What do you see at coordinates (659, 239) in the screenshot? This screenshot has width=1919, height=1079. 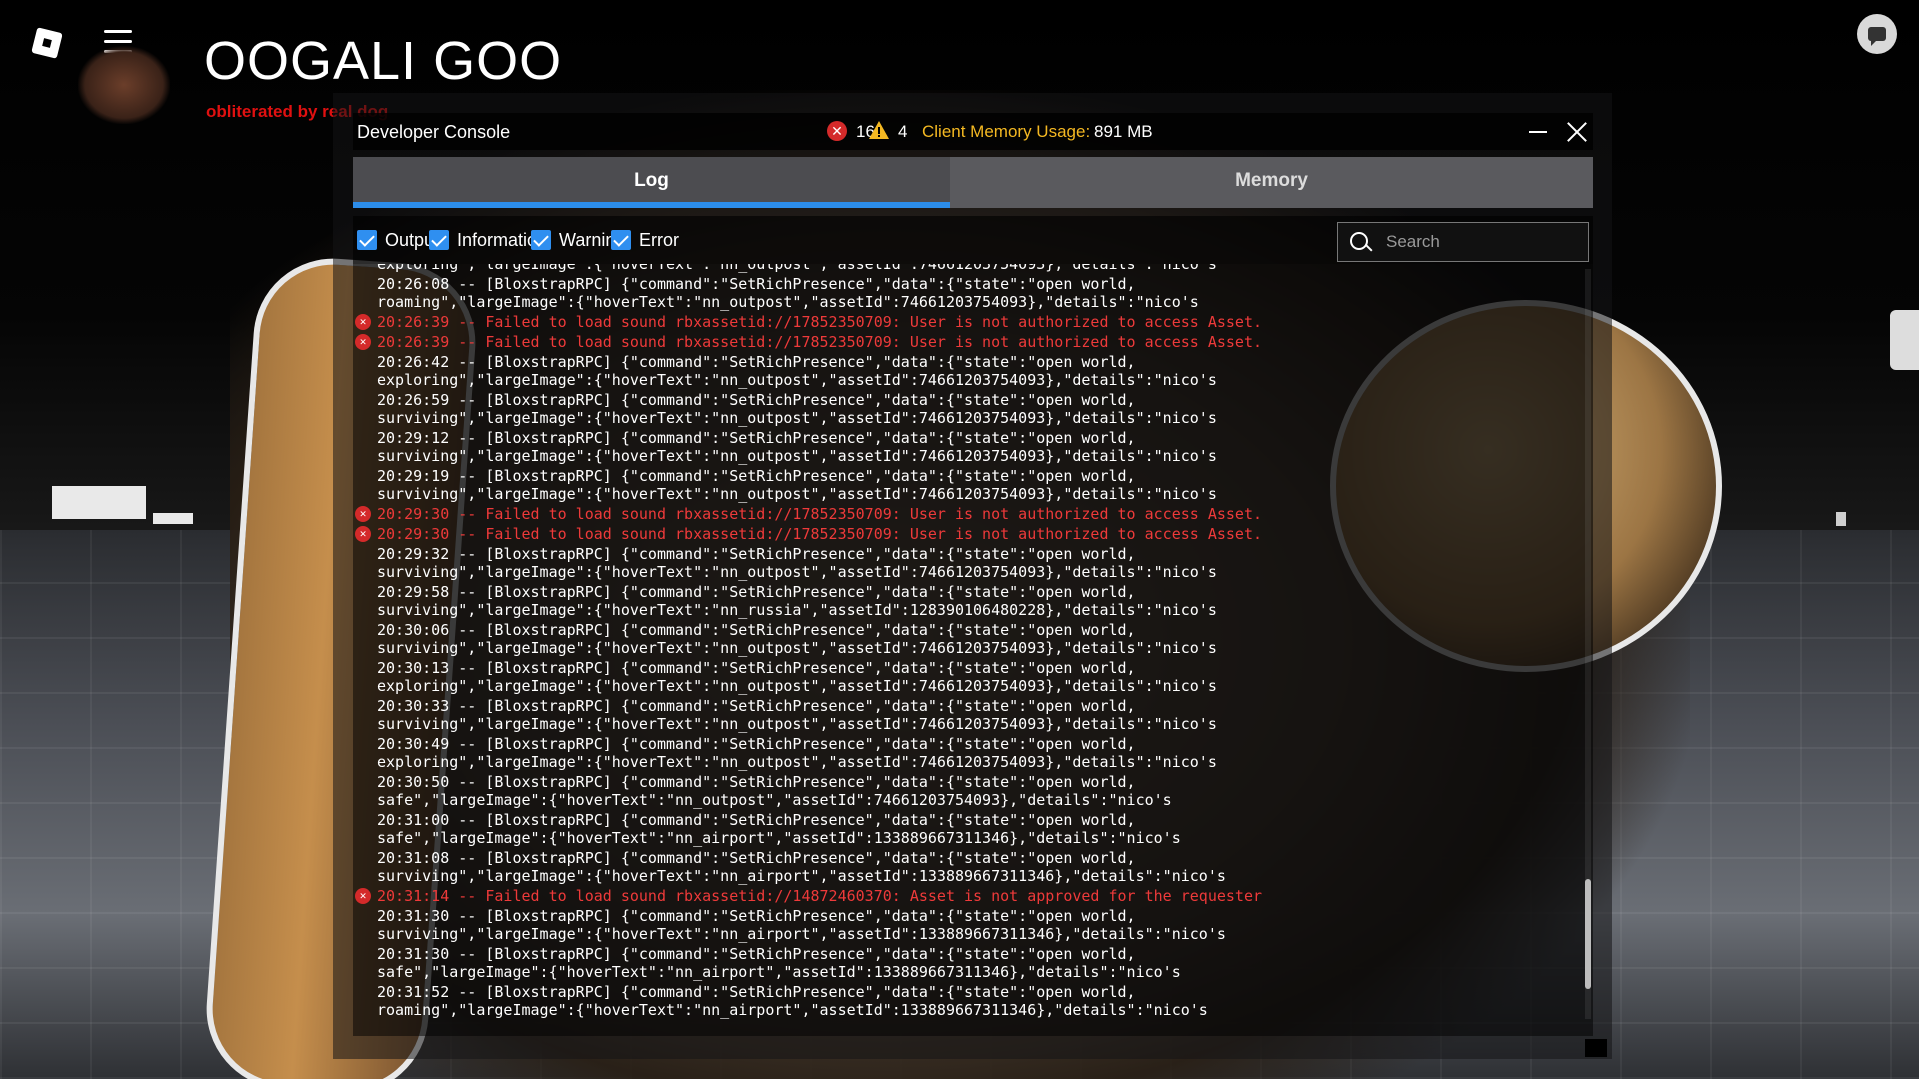 I see `filter-label: Error` at bounding box center [659, 239].